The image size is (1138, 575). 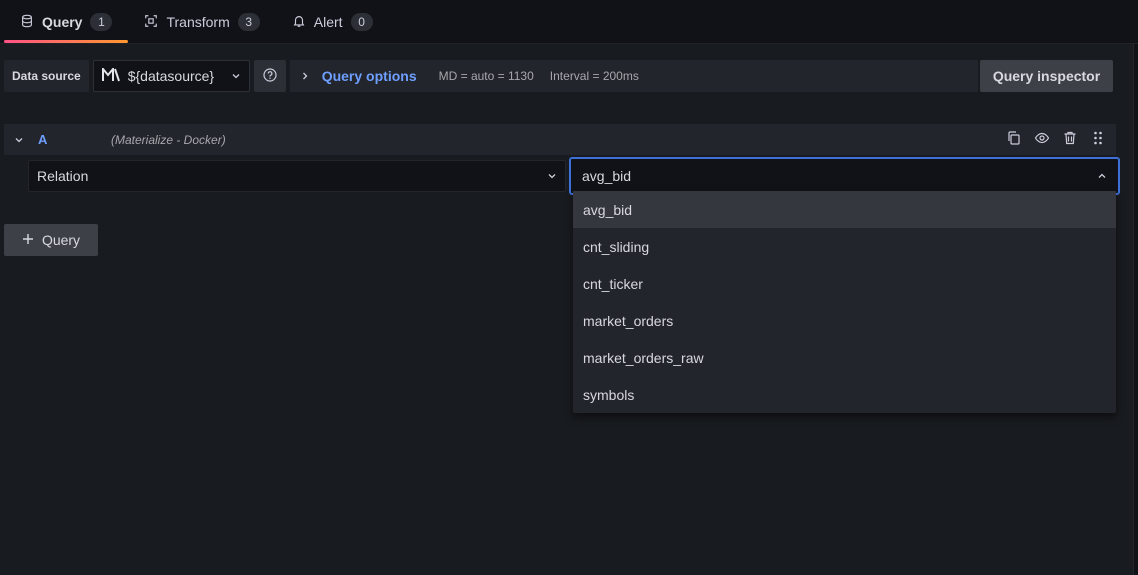 I want to click on tab-alert-count: 0, so click(x=361, y=22).